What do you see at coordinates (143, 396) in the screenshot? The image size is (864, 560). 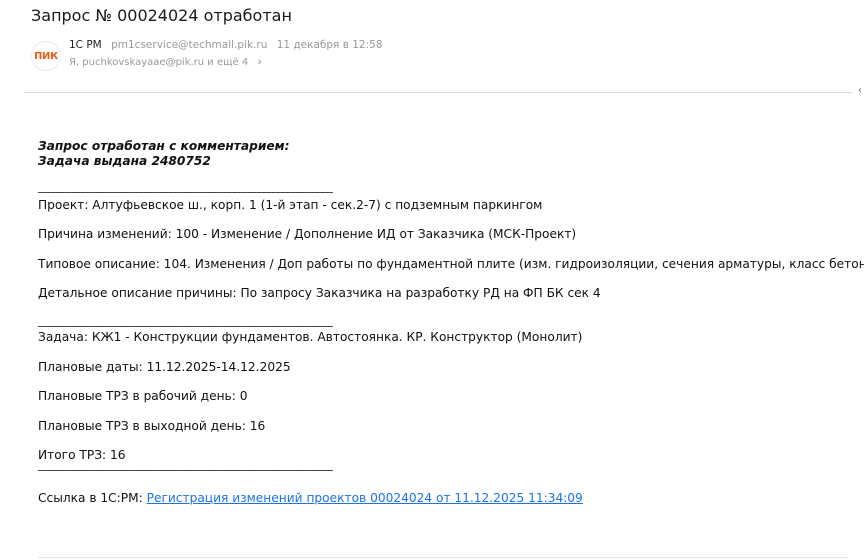 I see `trz-workday-line: Плановые ТРЗ в рабочий день: 0` at bounding box center [143, 396].